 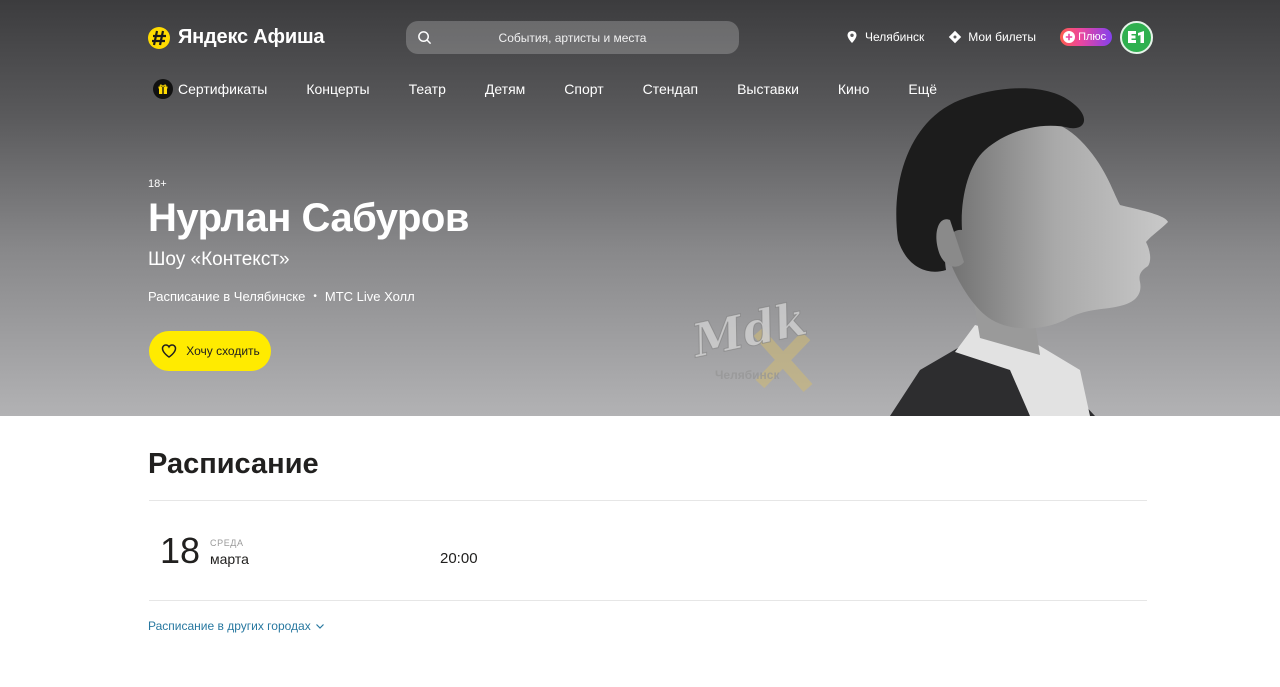 I want to click on my-tickets-link: Мои билеты, so click(x=992, y=37).